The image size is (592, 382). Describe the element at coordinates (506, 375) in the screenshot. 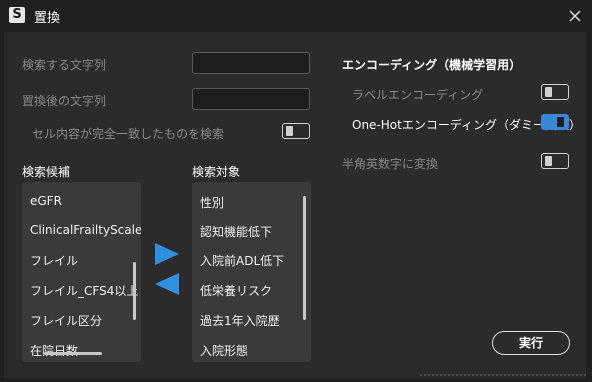

I see `resize-grip` at that location.